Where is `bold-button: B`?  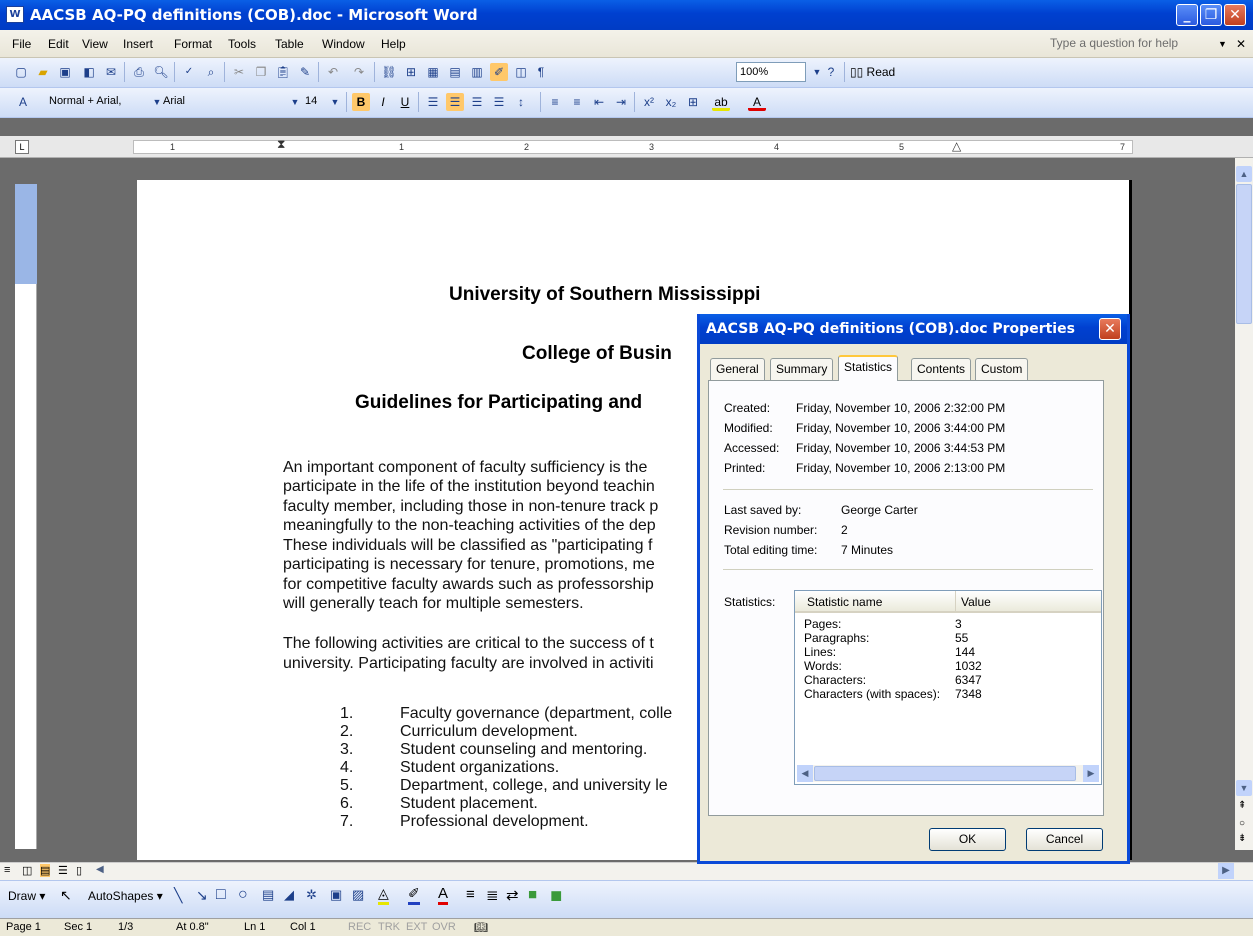
bold-button: B is located at coordinates (361, 102).